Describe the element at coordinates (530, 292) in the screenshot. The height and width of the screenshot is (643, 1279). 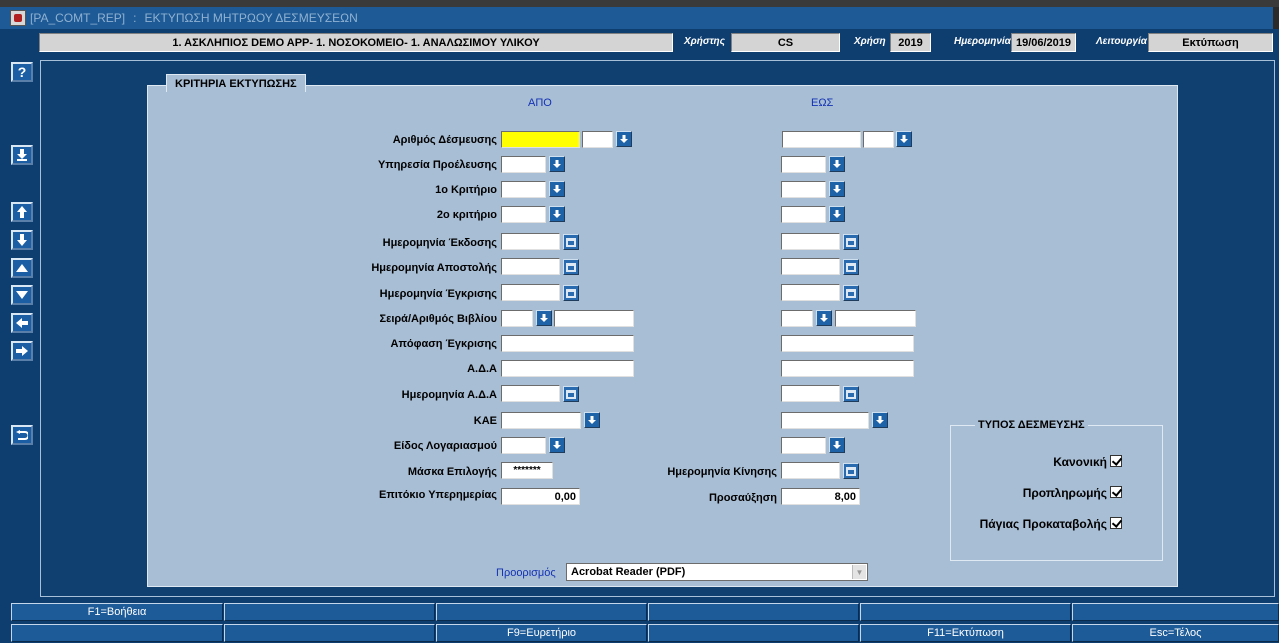
I see `approval-date-from-input` at that location.